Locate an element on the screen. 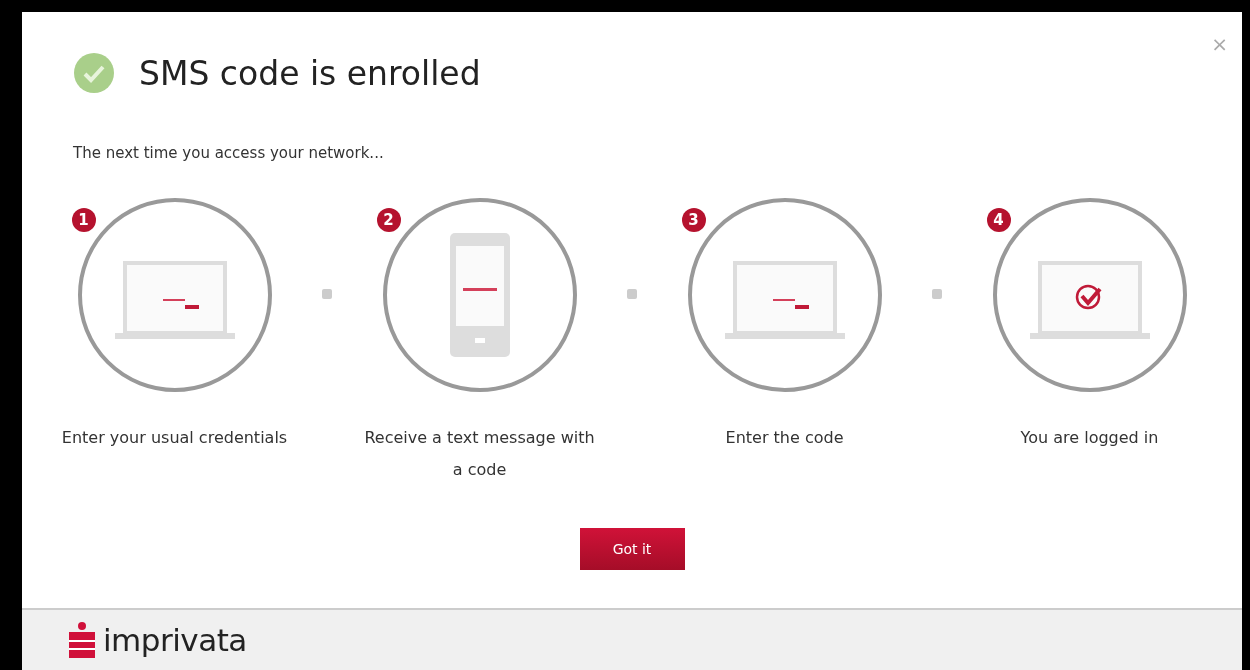 The image size is (1250, 670). logo-icon is located at coordinates (82, 640).